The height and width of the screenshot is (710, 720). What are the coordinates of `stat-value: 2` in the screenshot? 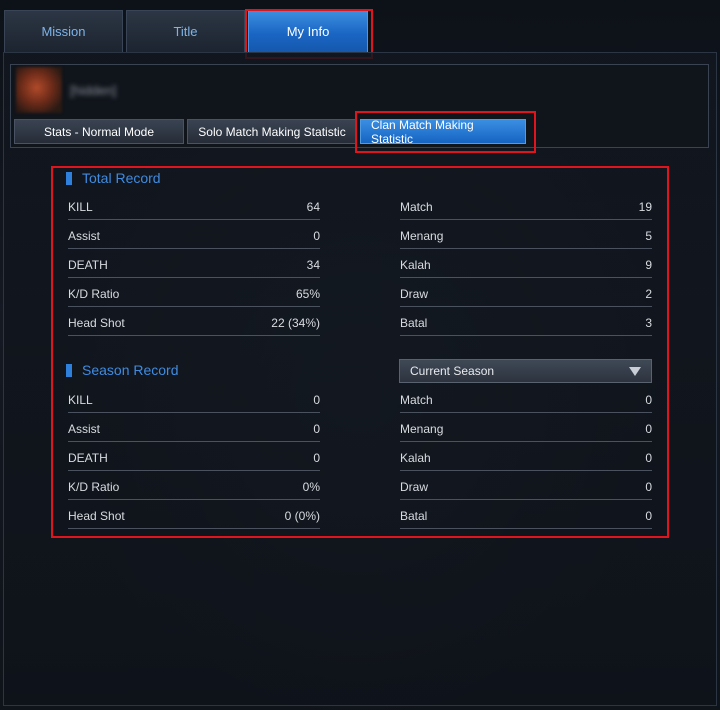 It's located at (648, 293).